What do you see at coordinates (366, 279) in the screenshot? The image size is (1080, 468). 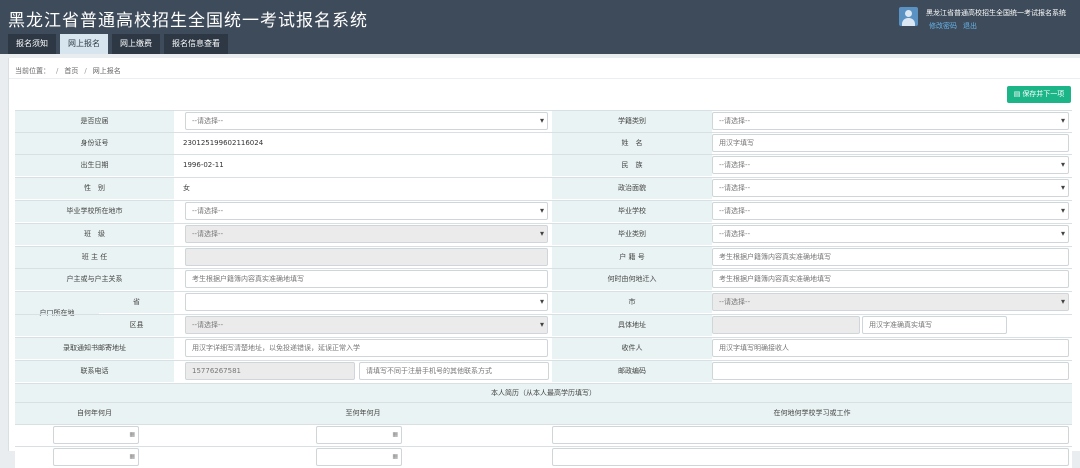 I see `householder-input: 考生根据户籍簿内容真实准确地填写` at bounding box center [366, 279].